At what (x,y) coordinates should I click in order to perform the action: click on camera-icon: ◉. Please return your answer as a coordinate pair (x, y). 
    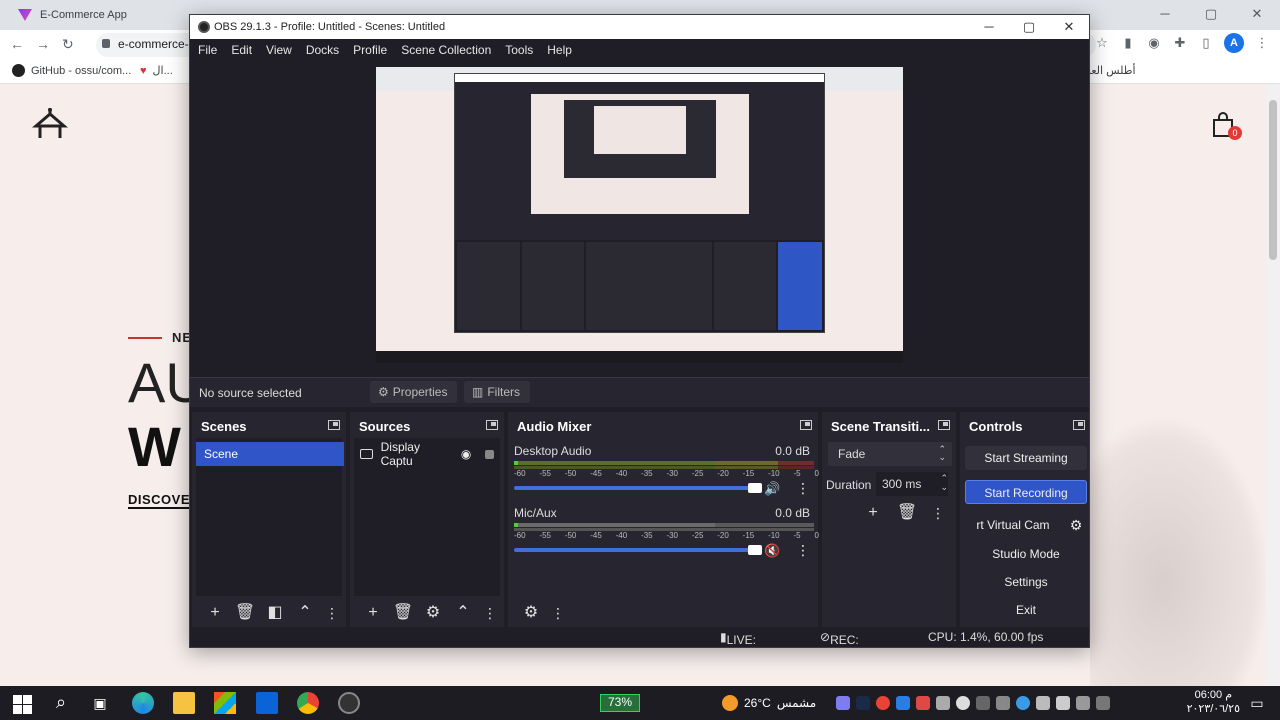
    Looking at the image, I should click on (1154, 43).